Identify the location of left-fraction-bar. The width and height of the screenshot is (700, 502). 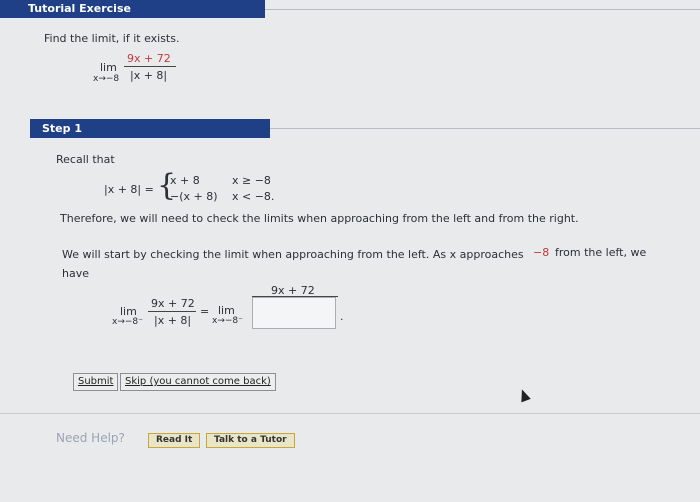
(172, 311).